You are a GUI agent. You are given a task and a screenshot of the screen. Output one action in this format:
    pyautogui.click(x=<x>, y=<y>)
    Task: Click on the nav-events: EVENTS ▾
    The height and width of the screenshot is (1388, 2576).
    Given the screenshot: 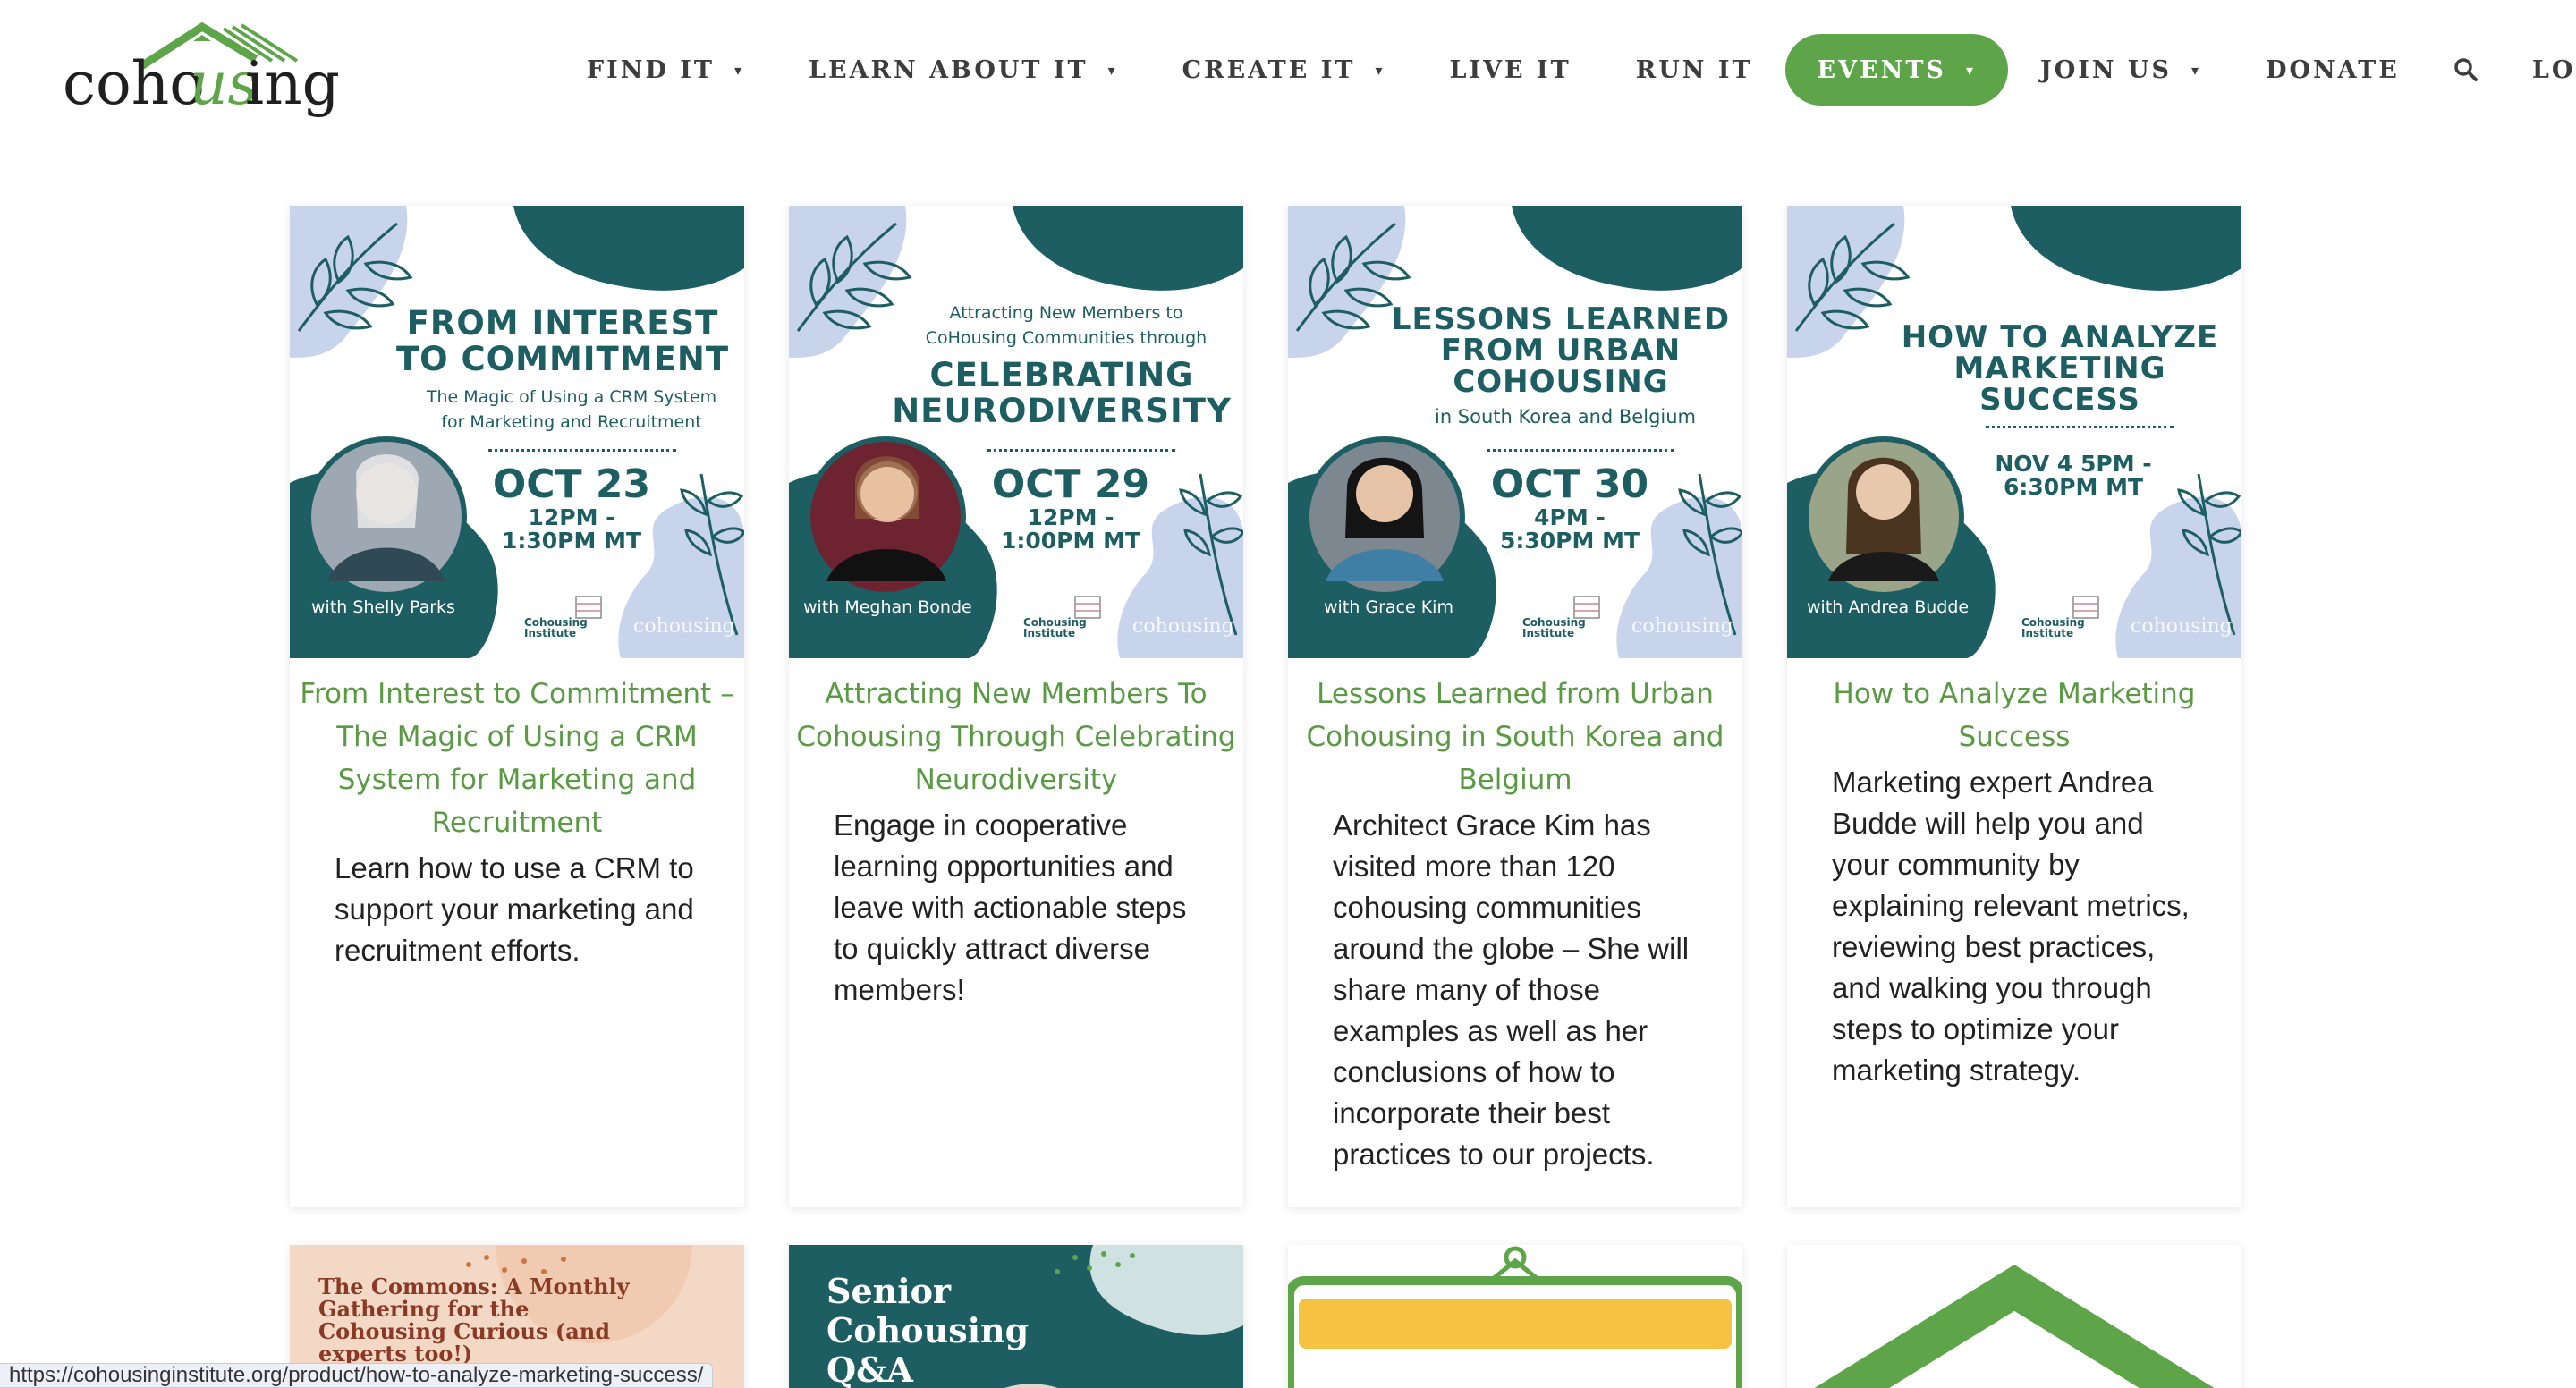 What is the action you would take?
    pyautogui.click(x=1896, y=70)
    